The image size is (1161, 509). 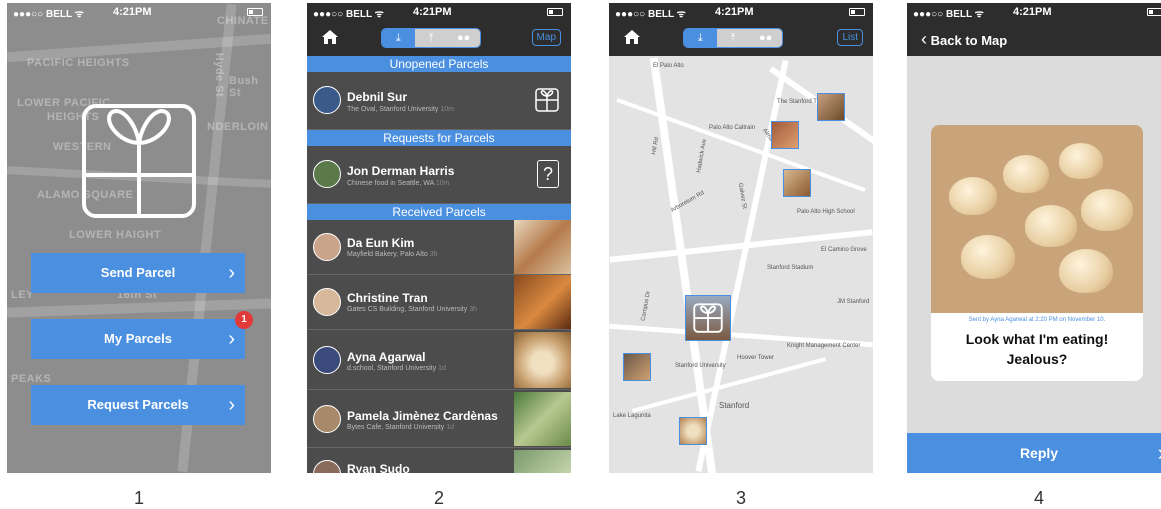 I want to click on sender-name: Ryan Sudo, so click(x=378, y=467).